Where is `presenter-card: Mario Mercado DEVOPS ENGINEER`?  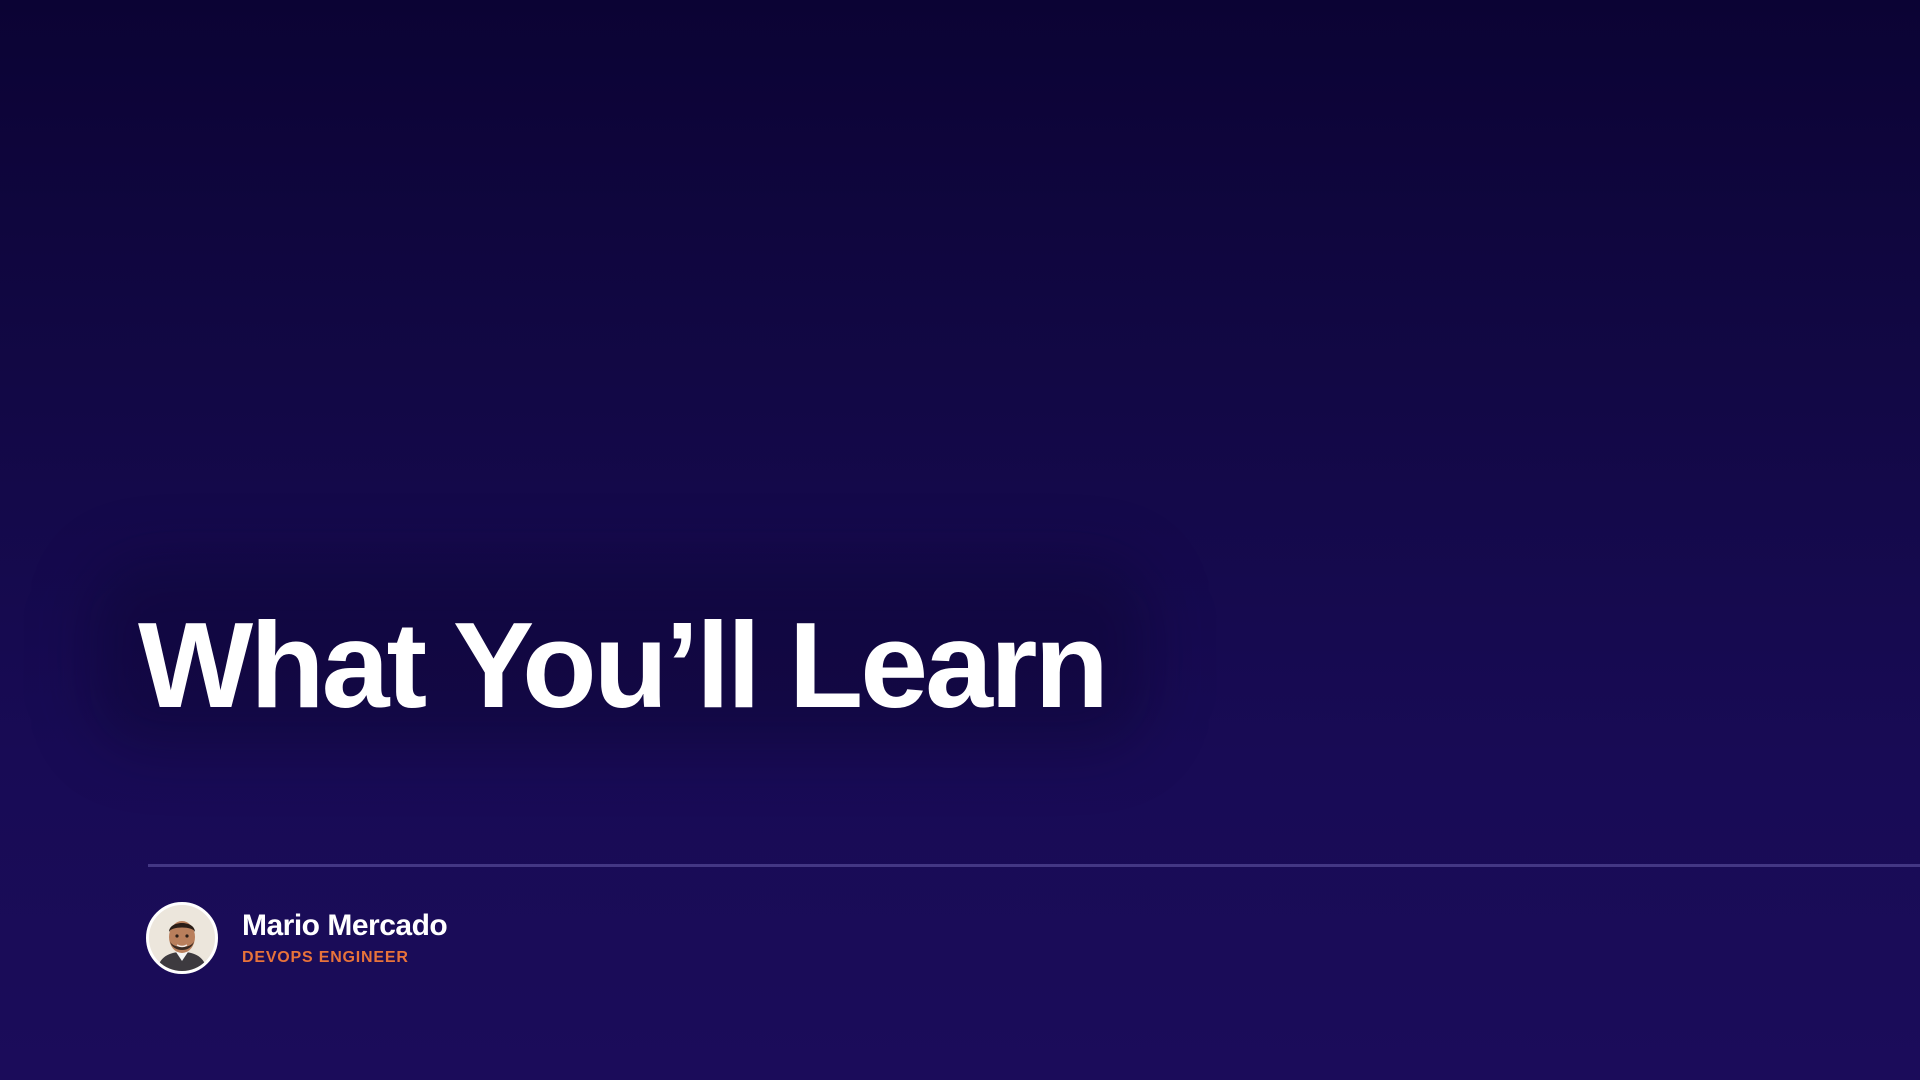 presenter-card: Mario Mercado DEVOPS ENGINEER is located at coordinates (297, 938).